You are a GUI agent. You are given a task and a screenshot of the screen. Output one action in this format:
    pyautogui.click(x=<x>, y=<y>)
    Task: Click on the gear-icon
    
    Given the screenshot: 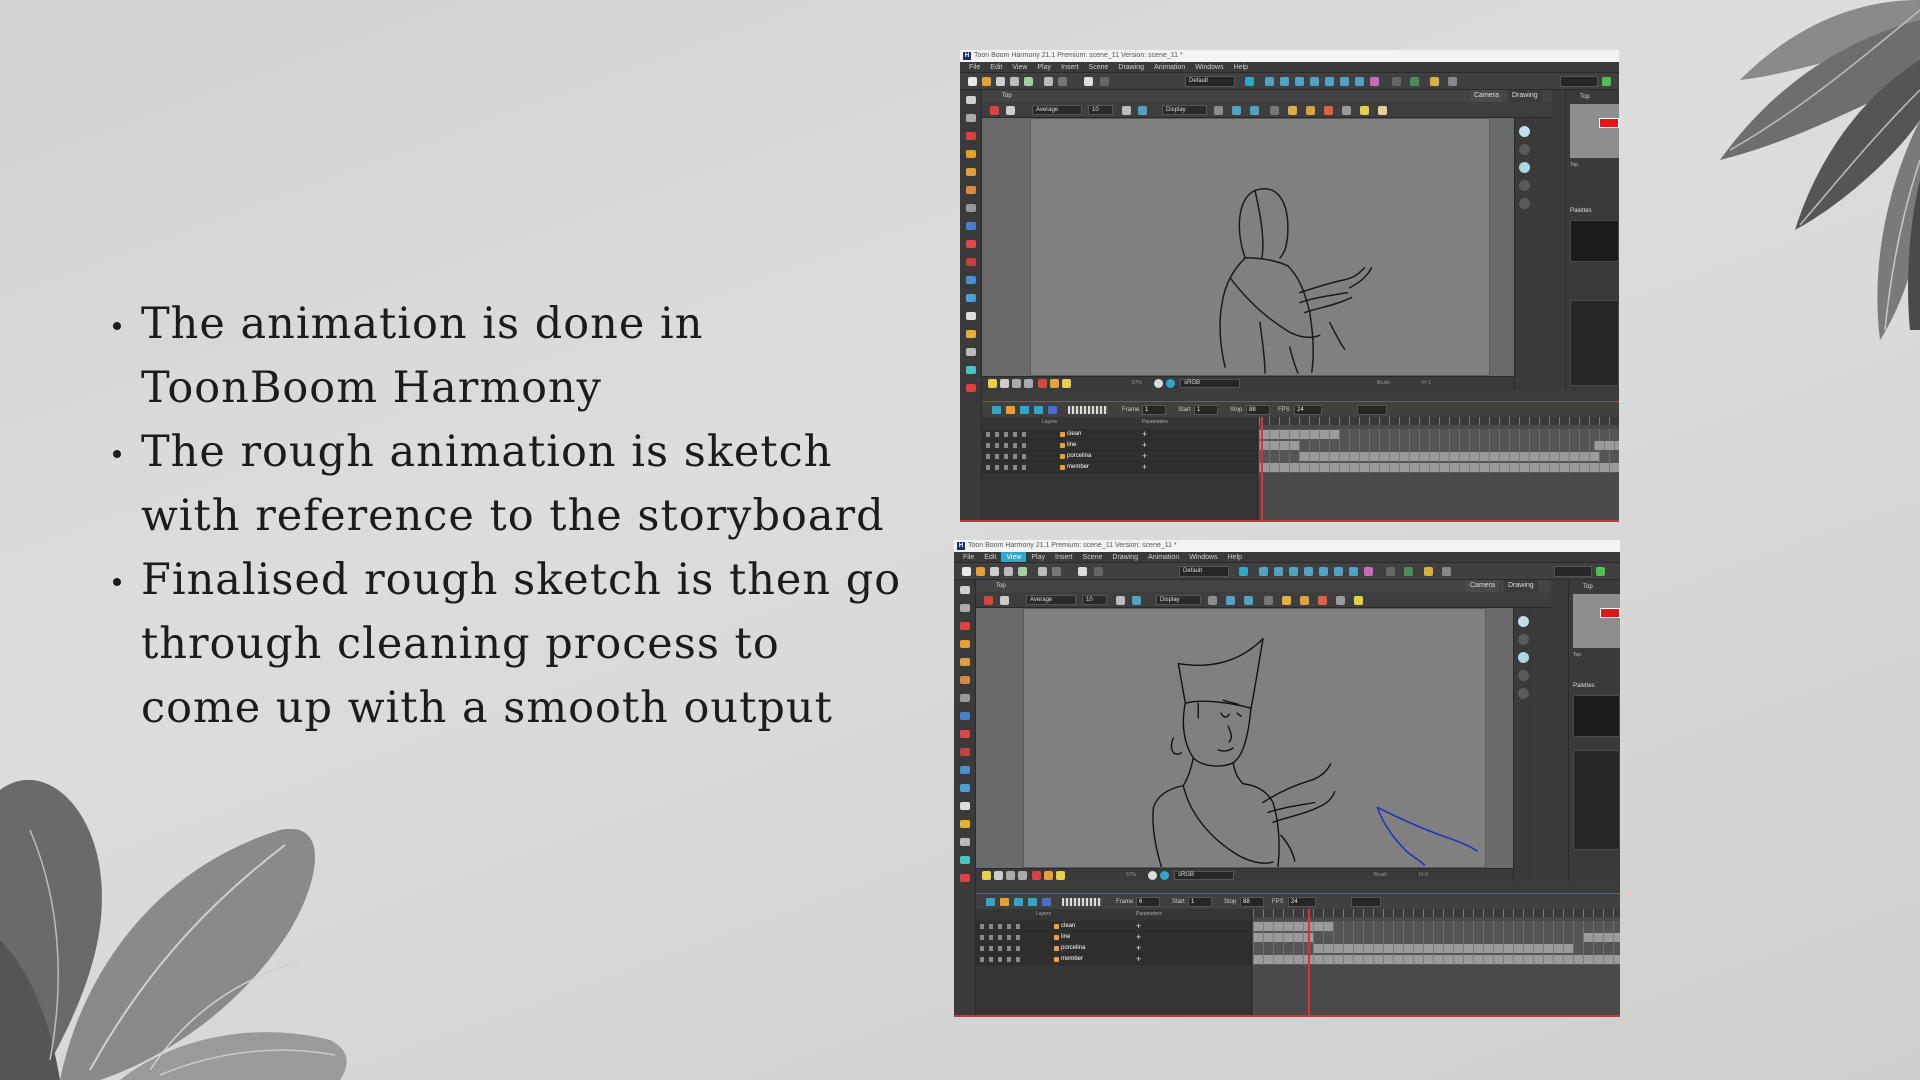 What is the action you would take?
    pyautogui.click(x=1126, y=110)
    